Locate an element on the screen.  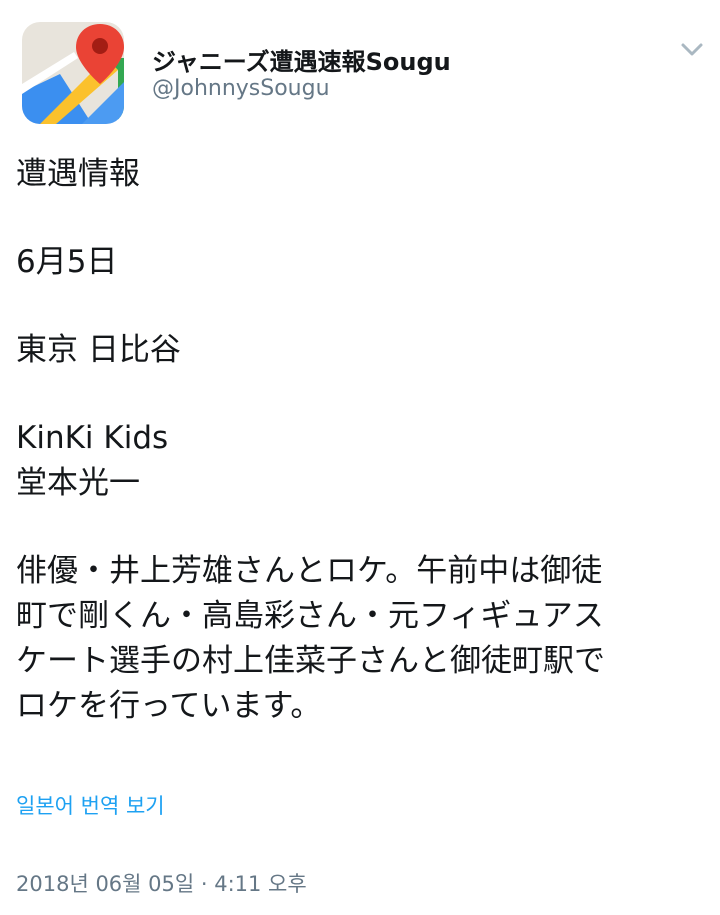
tweet-line: 東京 日比谷 is located at coordinates (98, 350).